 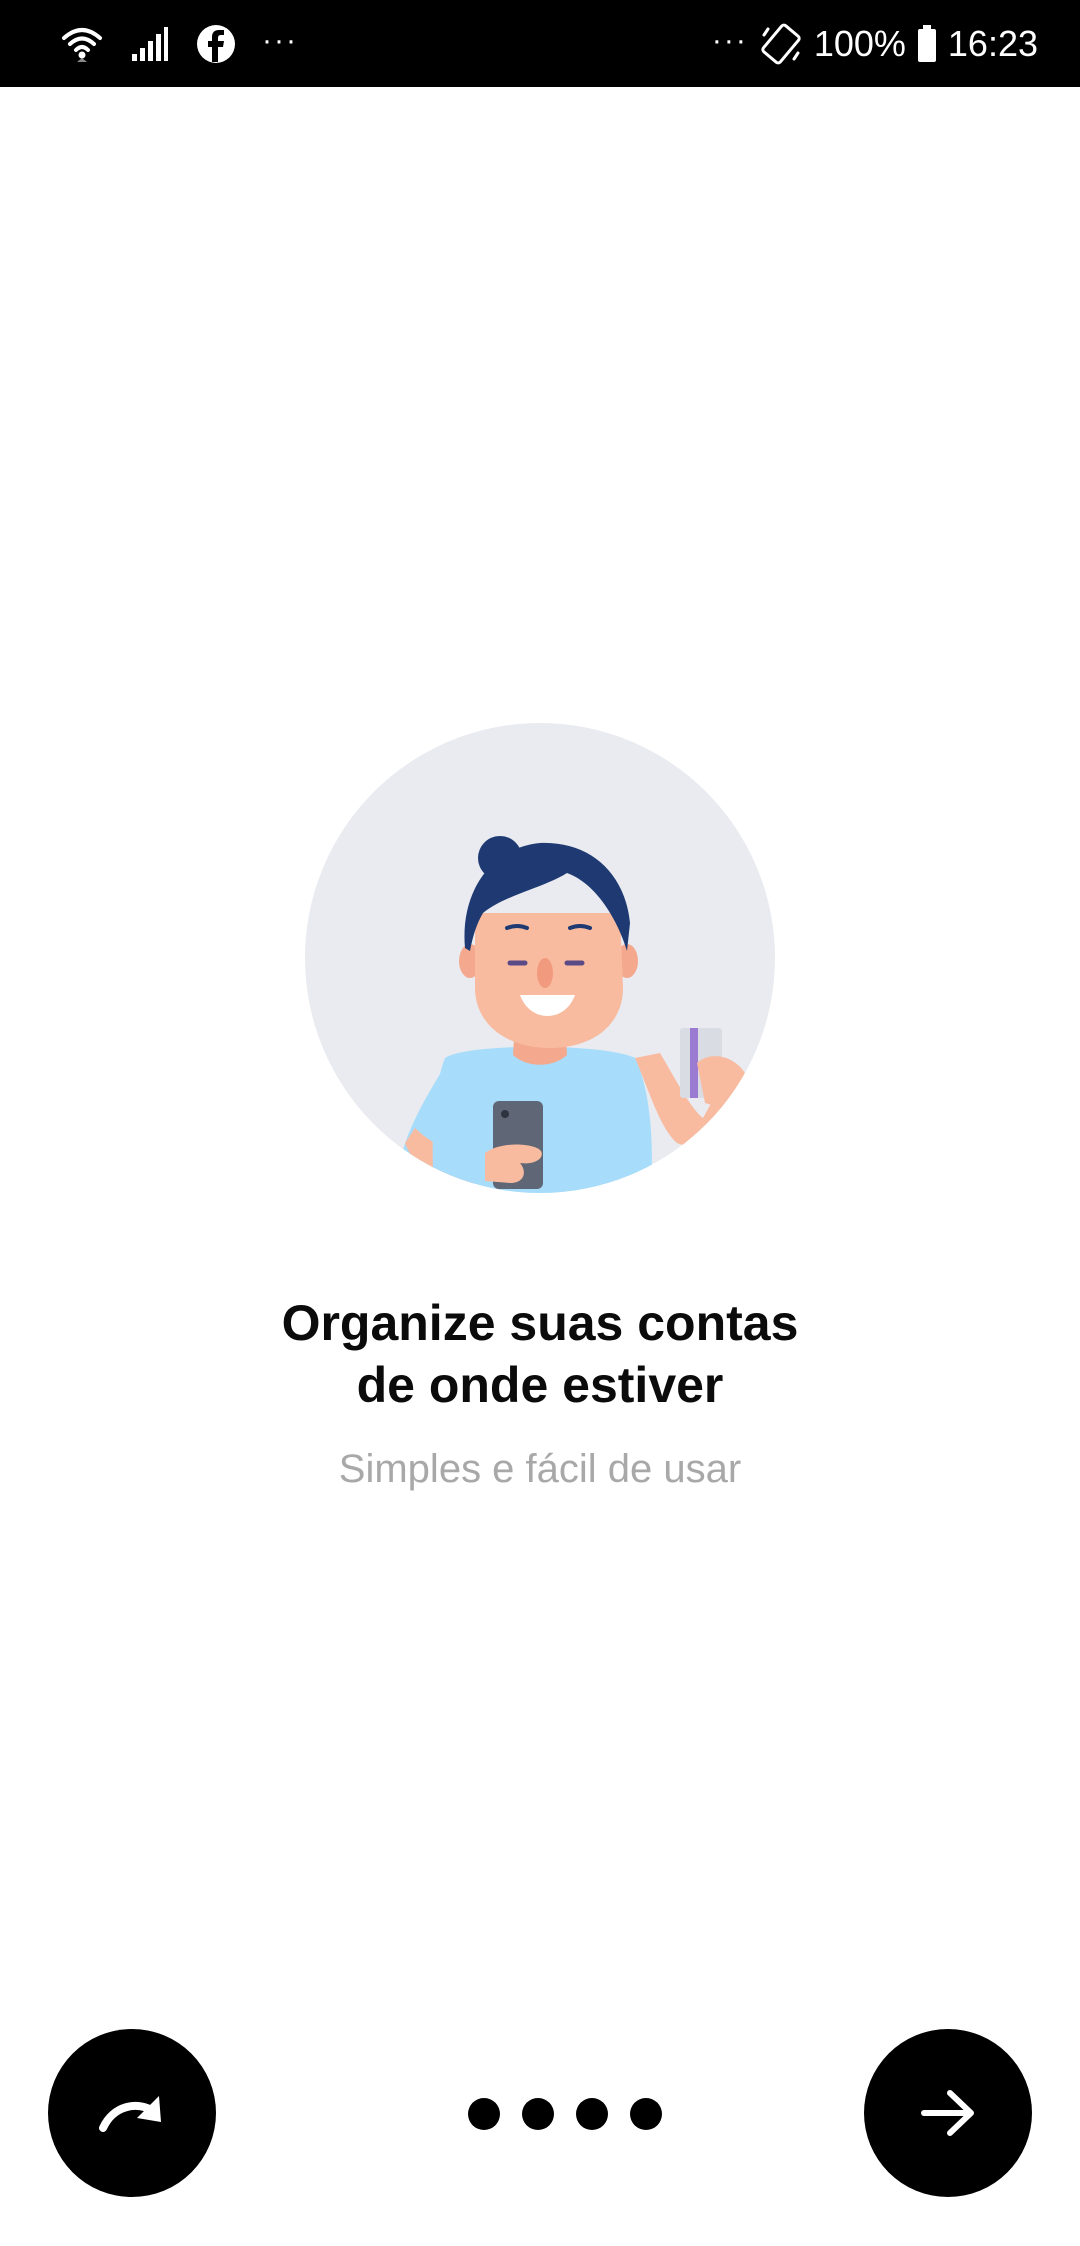 I want to click on facebook-icon, so click(x=216, y=44).